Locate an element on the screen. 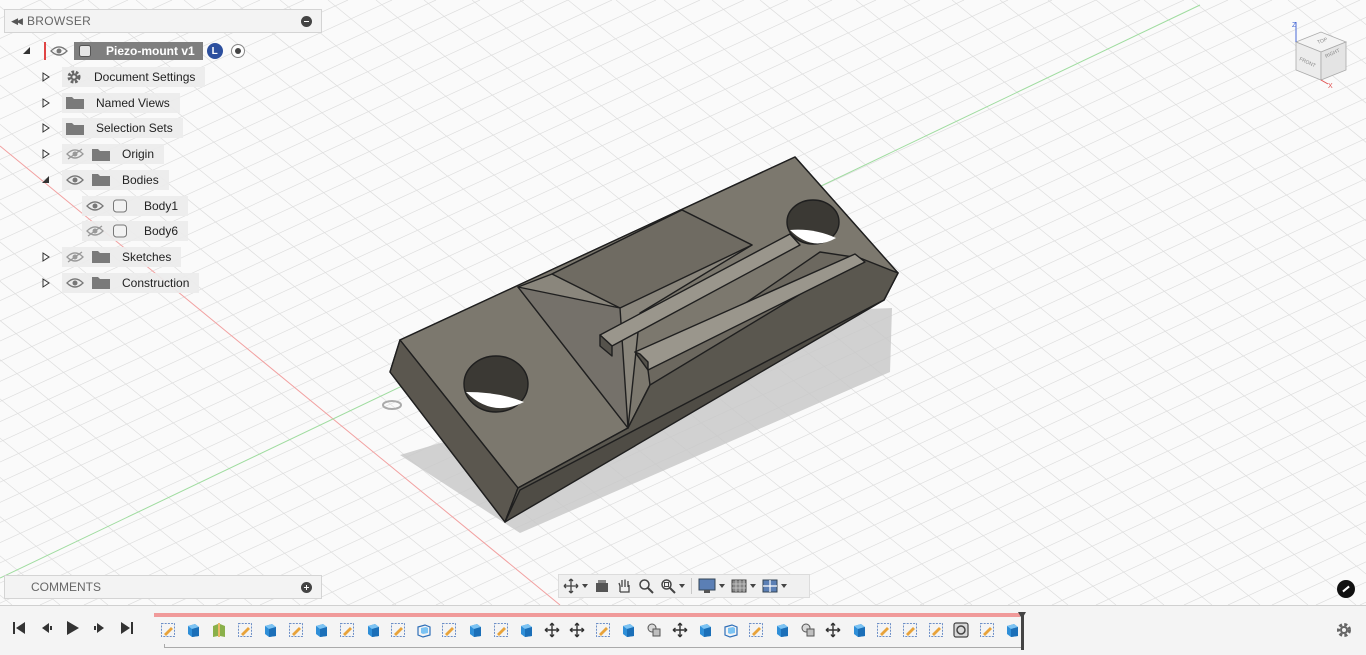 Image resolution: width=1366 pixels, height=655 pixels. browser-item-label: Selection Sets is located at coordinates (134, 128).